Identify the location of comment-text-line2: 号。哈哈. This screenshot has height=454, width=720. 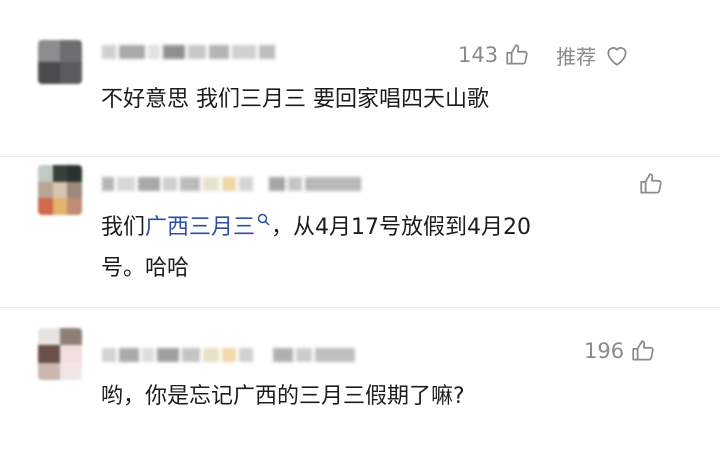
(145, 268).